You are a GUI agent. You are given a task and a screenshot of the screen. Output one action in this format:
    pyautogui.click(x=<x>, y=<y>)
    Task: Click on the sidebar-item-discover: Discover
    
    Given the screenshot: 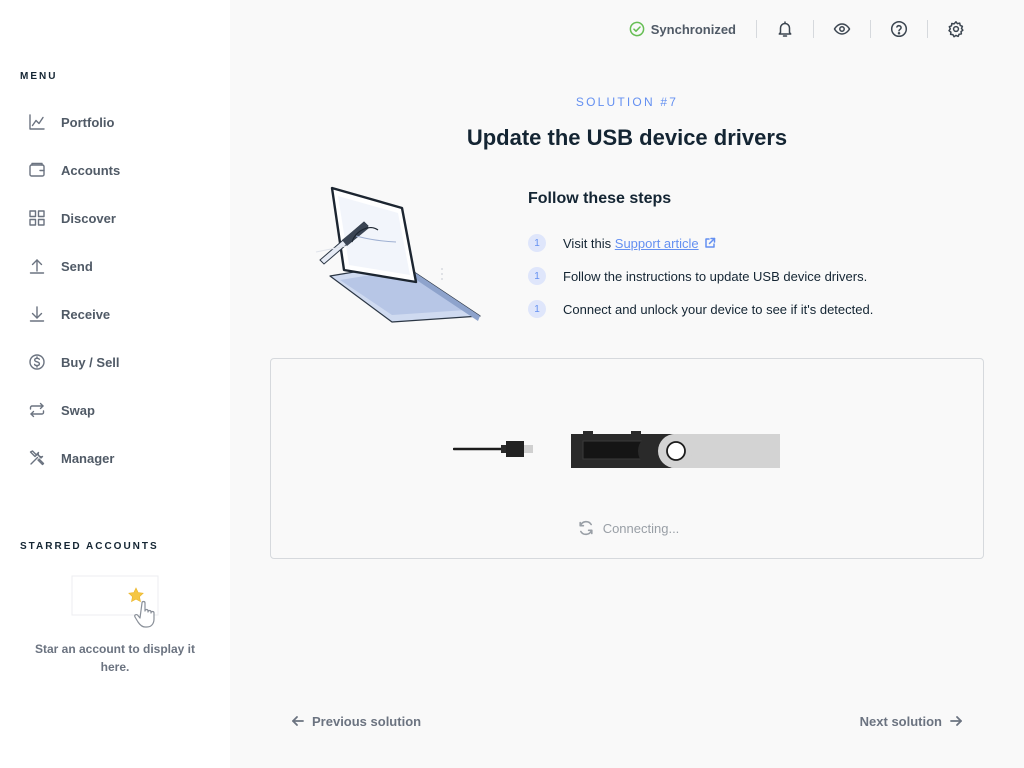 What is the action you would take?
    pyautogui.click(x=120, y=218)
    